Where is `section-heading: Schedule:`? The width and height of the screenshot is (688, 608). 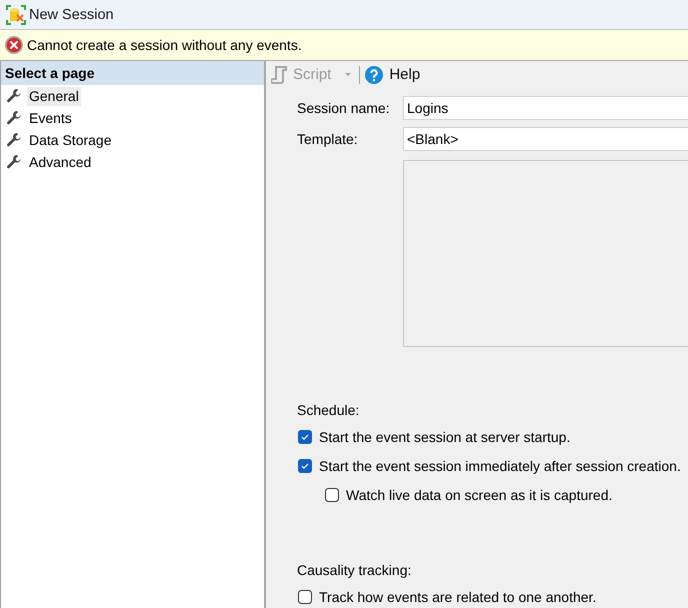 section-heading: Schedule: is located at coordinates (328, 410).